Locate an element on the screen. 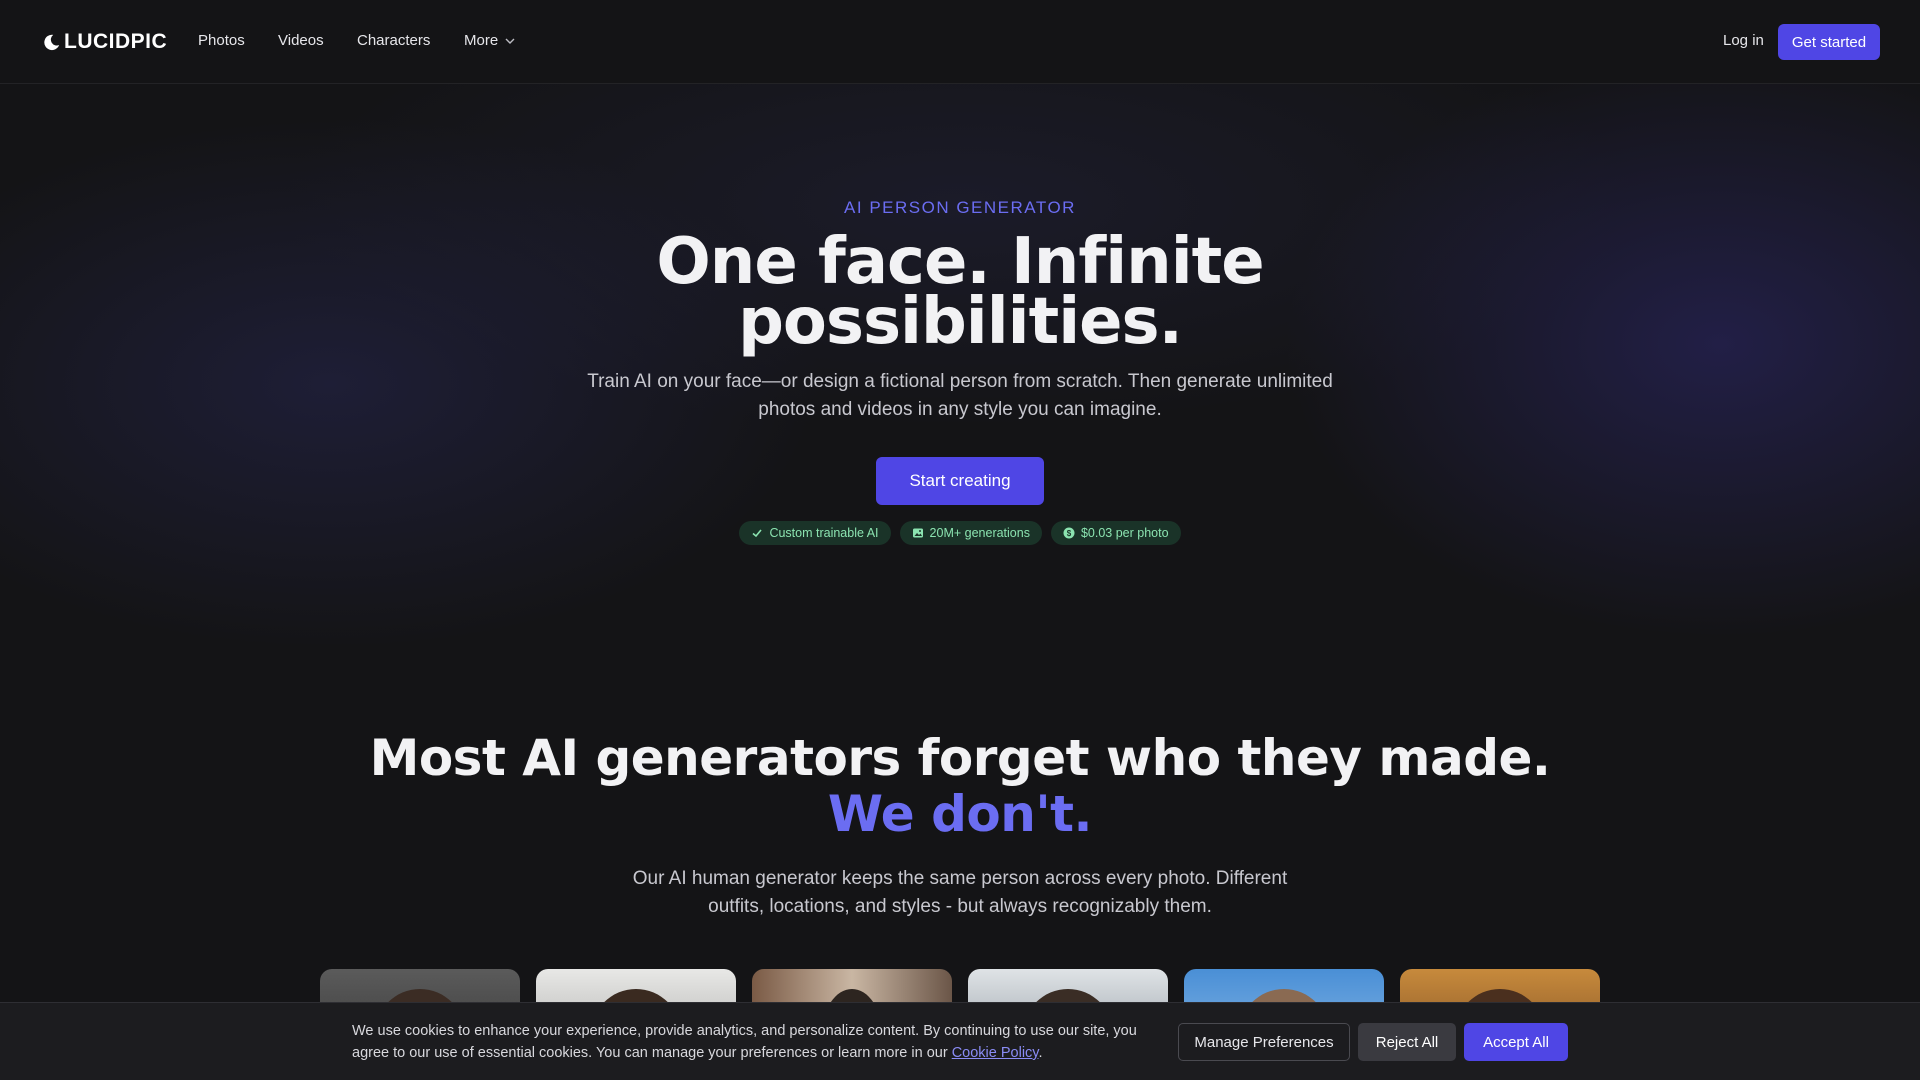  hero-title: One face. Infinite possibilities. is located at coordinates (960, 292).